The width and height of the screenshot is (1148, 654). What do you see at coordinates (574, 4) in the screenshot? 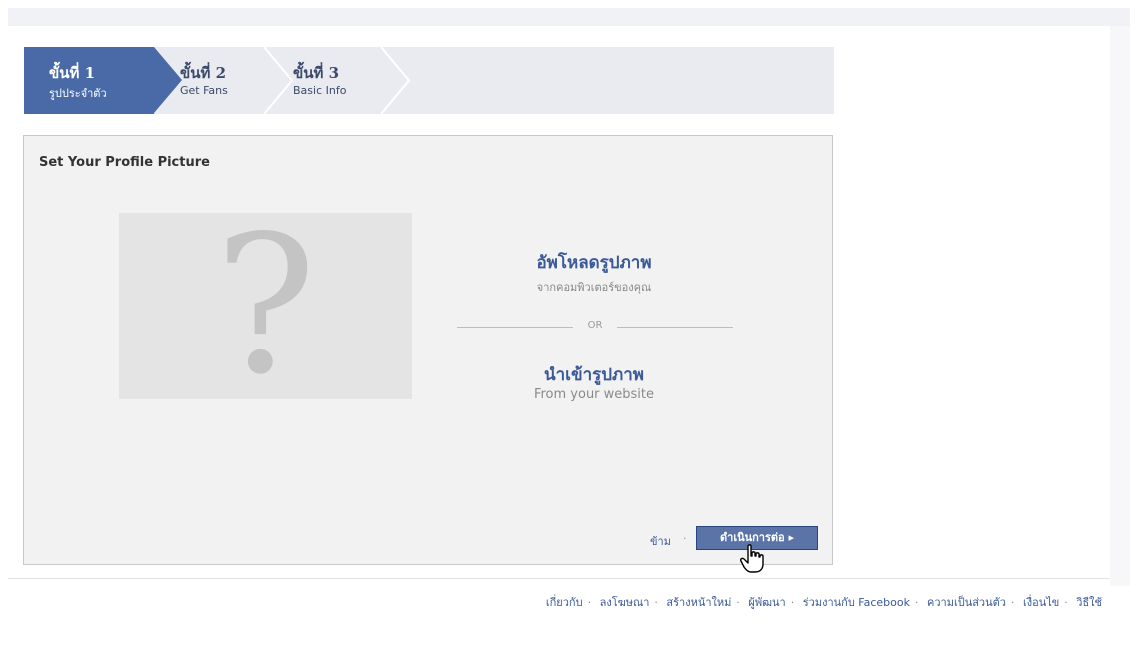
I see `top-band` at bounding box center [574, 4].